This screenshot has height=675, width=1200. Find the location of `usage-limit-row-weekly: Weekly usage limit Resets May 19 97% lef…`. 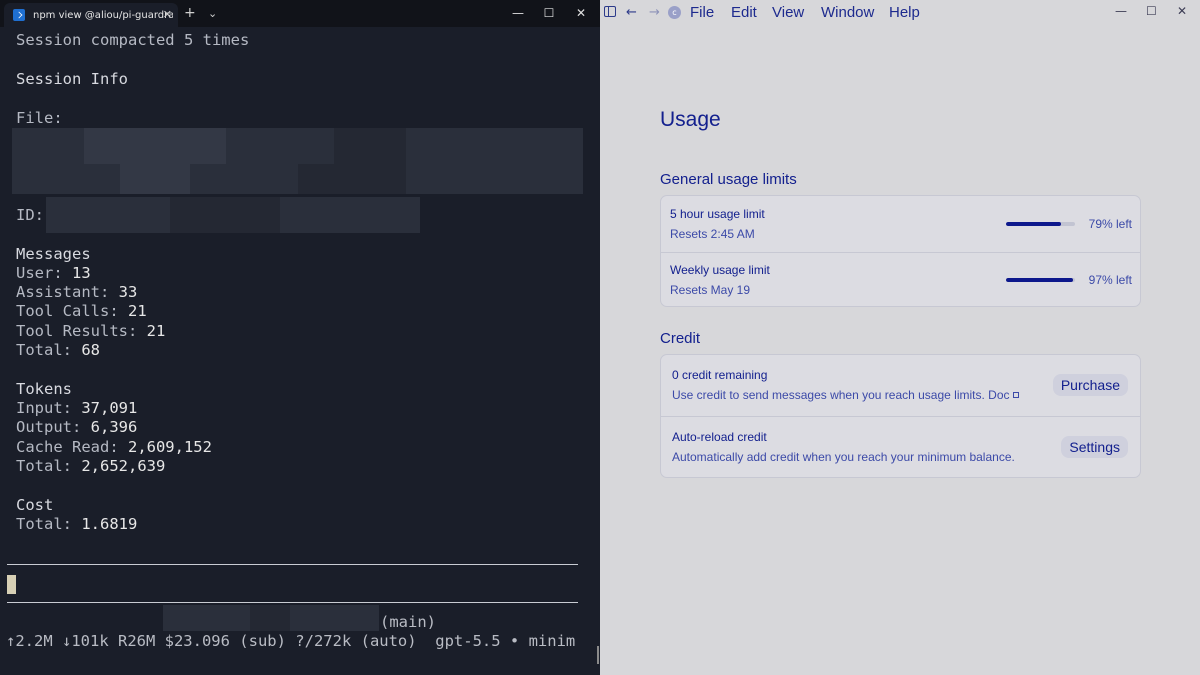

usage-limit-row-weekly: Weekly usage limit Resets May 19 97% lef… is located at coordinates (900, 279).